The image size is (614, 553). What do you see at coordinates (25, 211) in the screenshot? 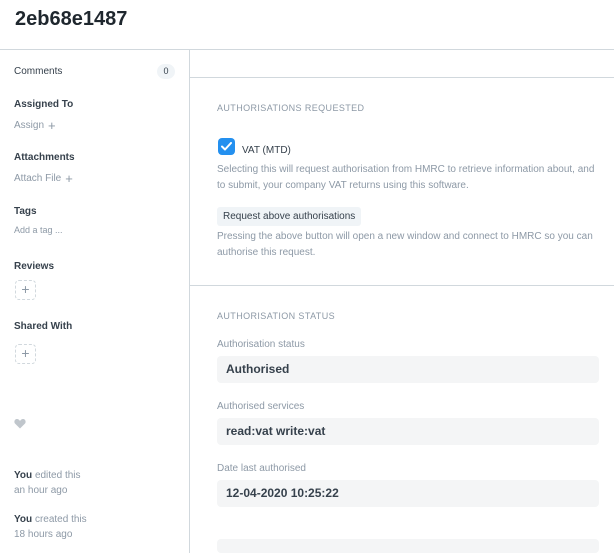
I see `tags-heading: Tags` at bounding box center [25, 211].